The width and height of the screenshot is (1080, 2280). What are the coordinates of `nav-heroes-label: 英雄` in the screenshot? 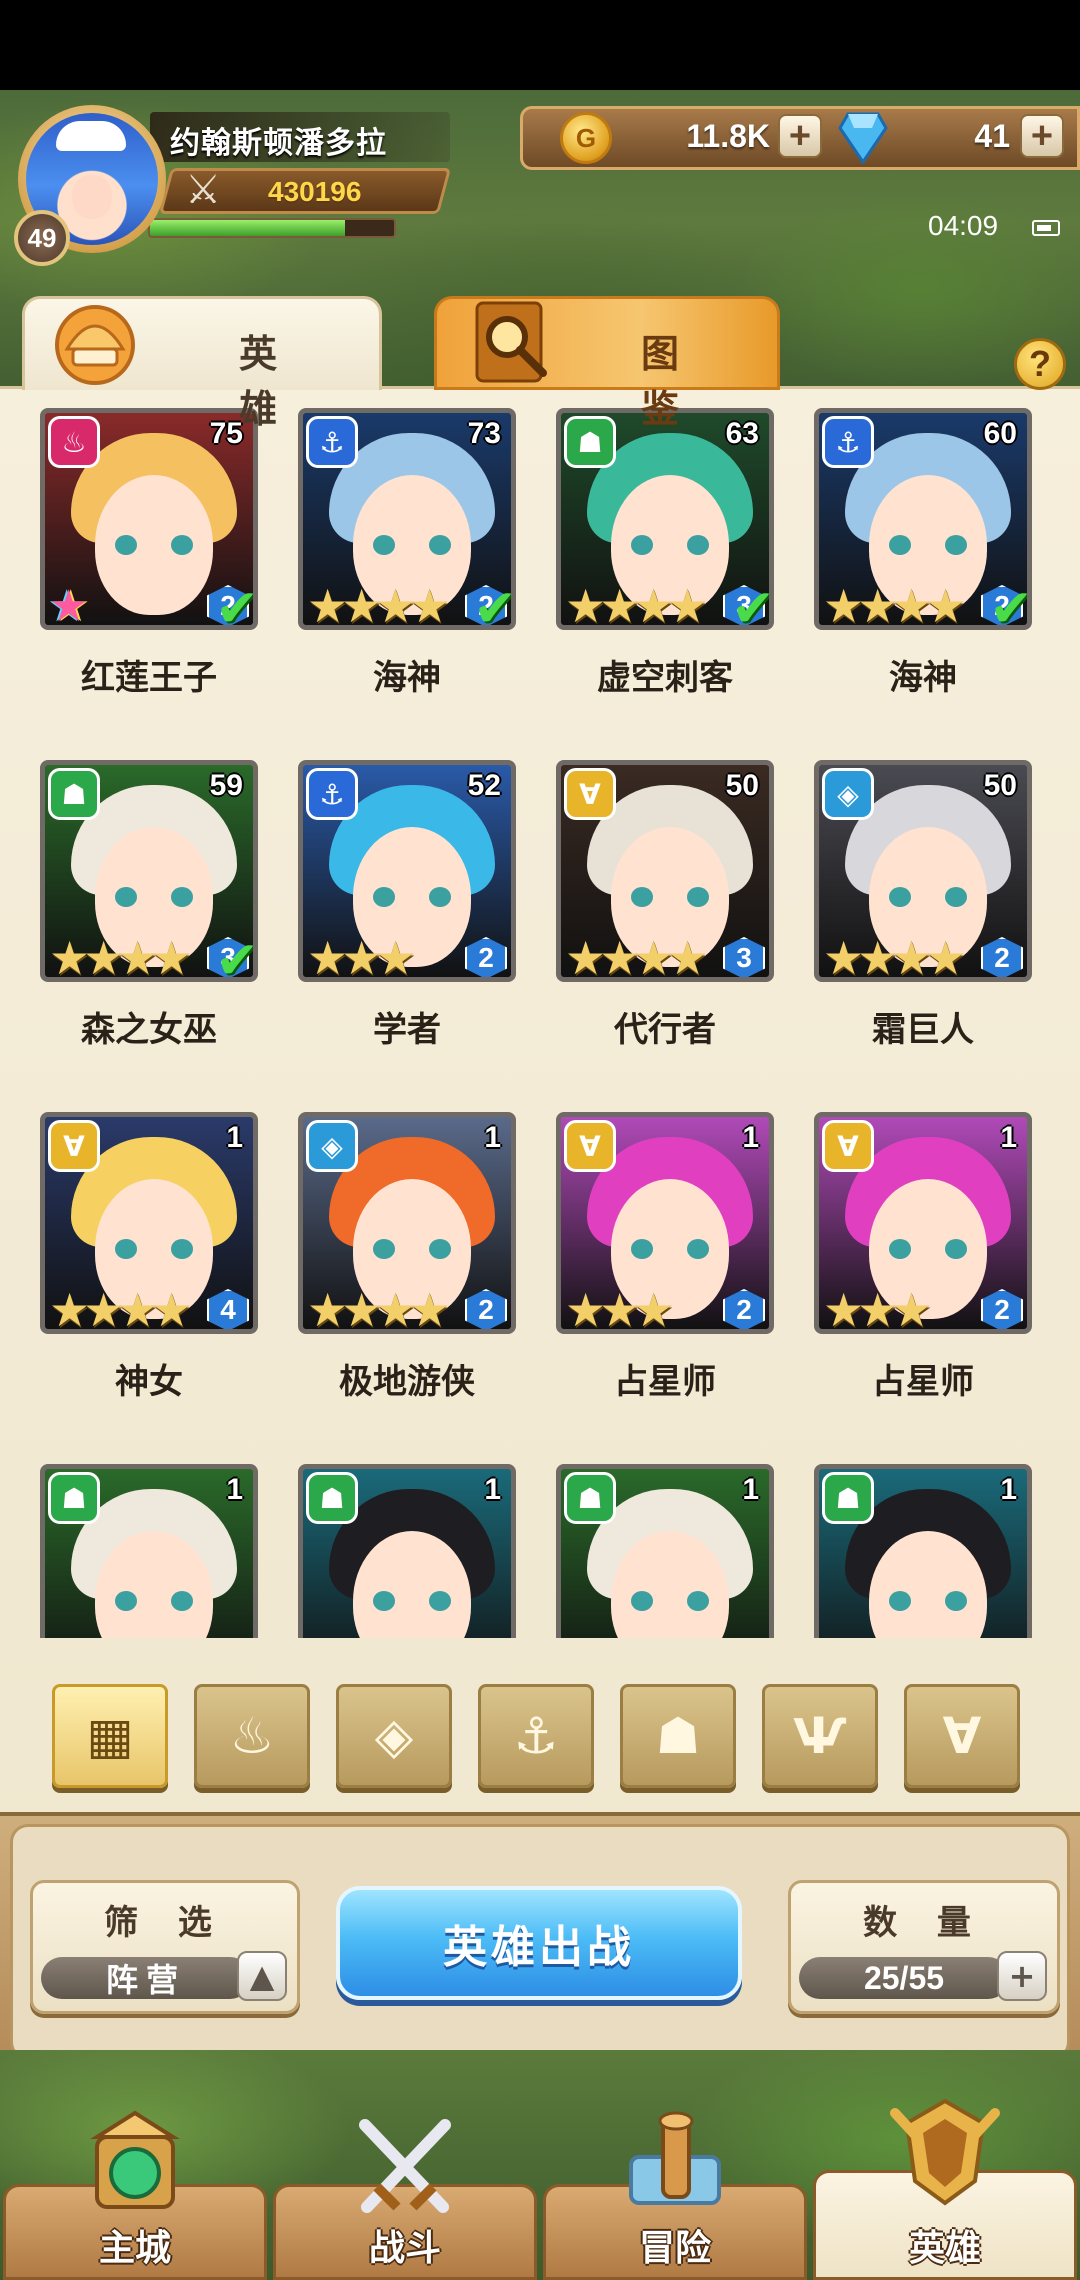 It's located at (944, 2248).